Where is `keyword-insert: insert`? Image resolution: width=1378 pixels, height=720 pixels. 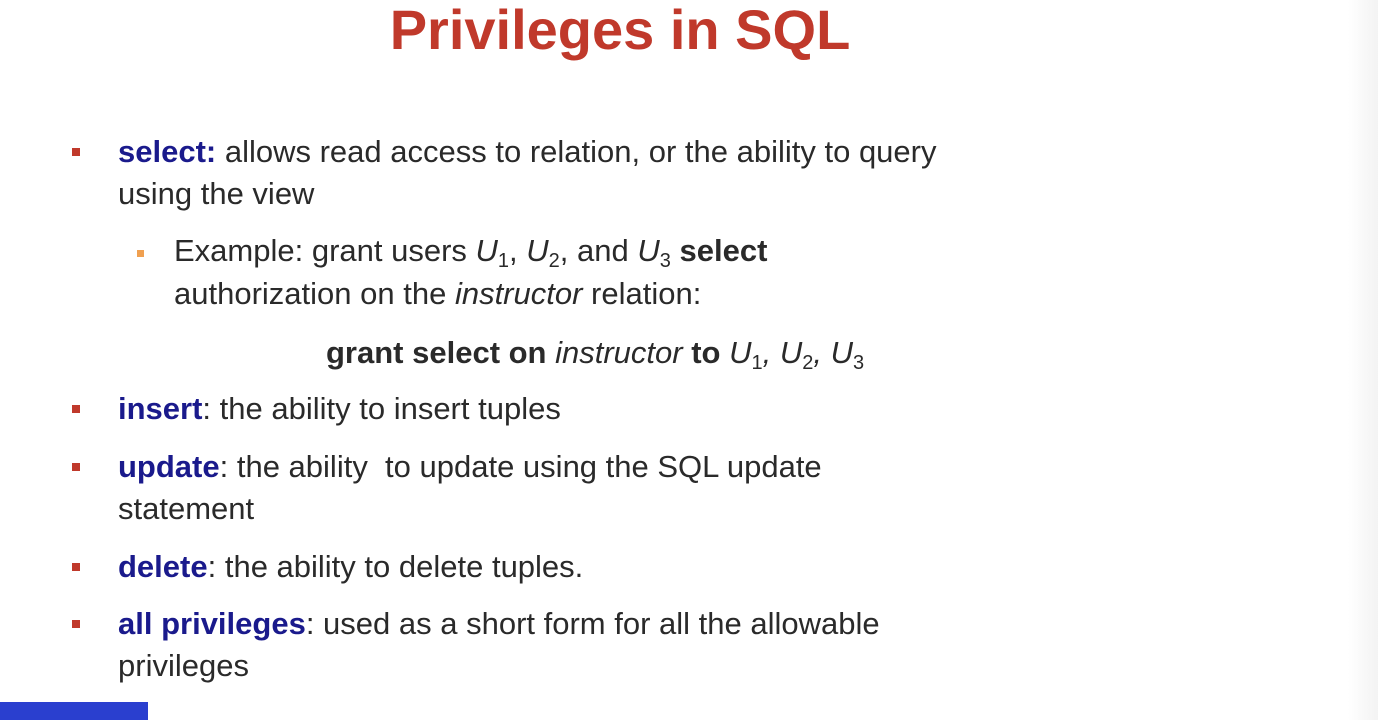
keyword-insert: insert is located at coordinates (160, 408).